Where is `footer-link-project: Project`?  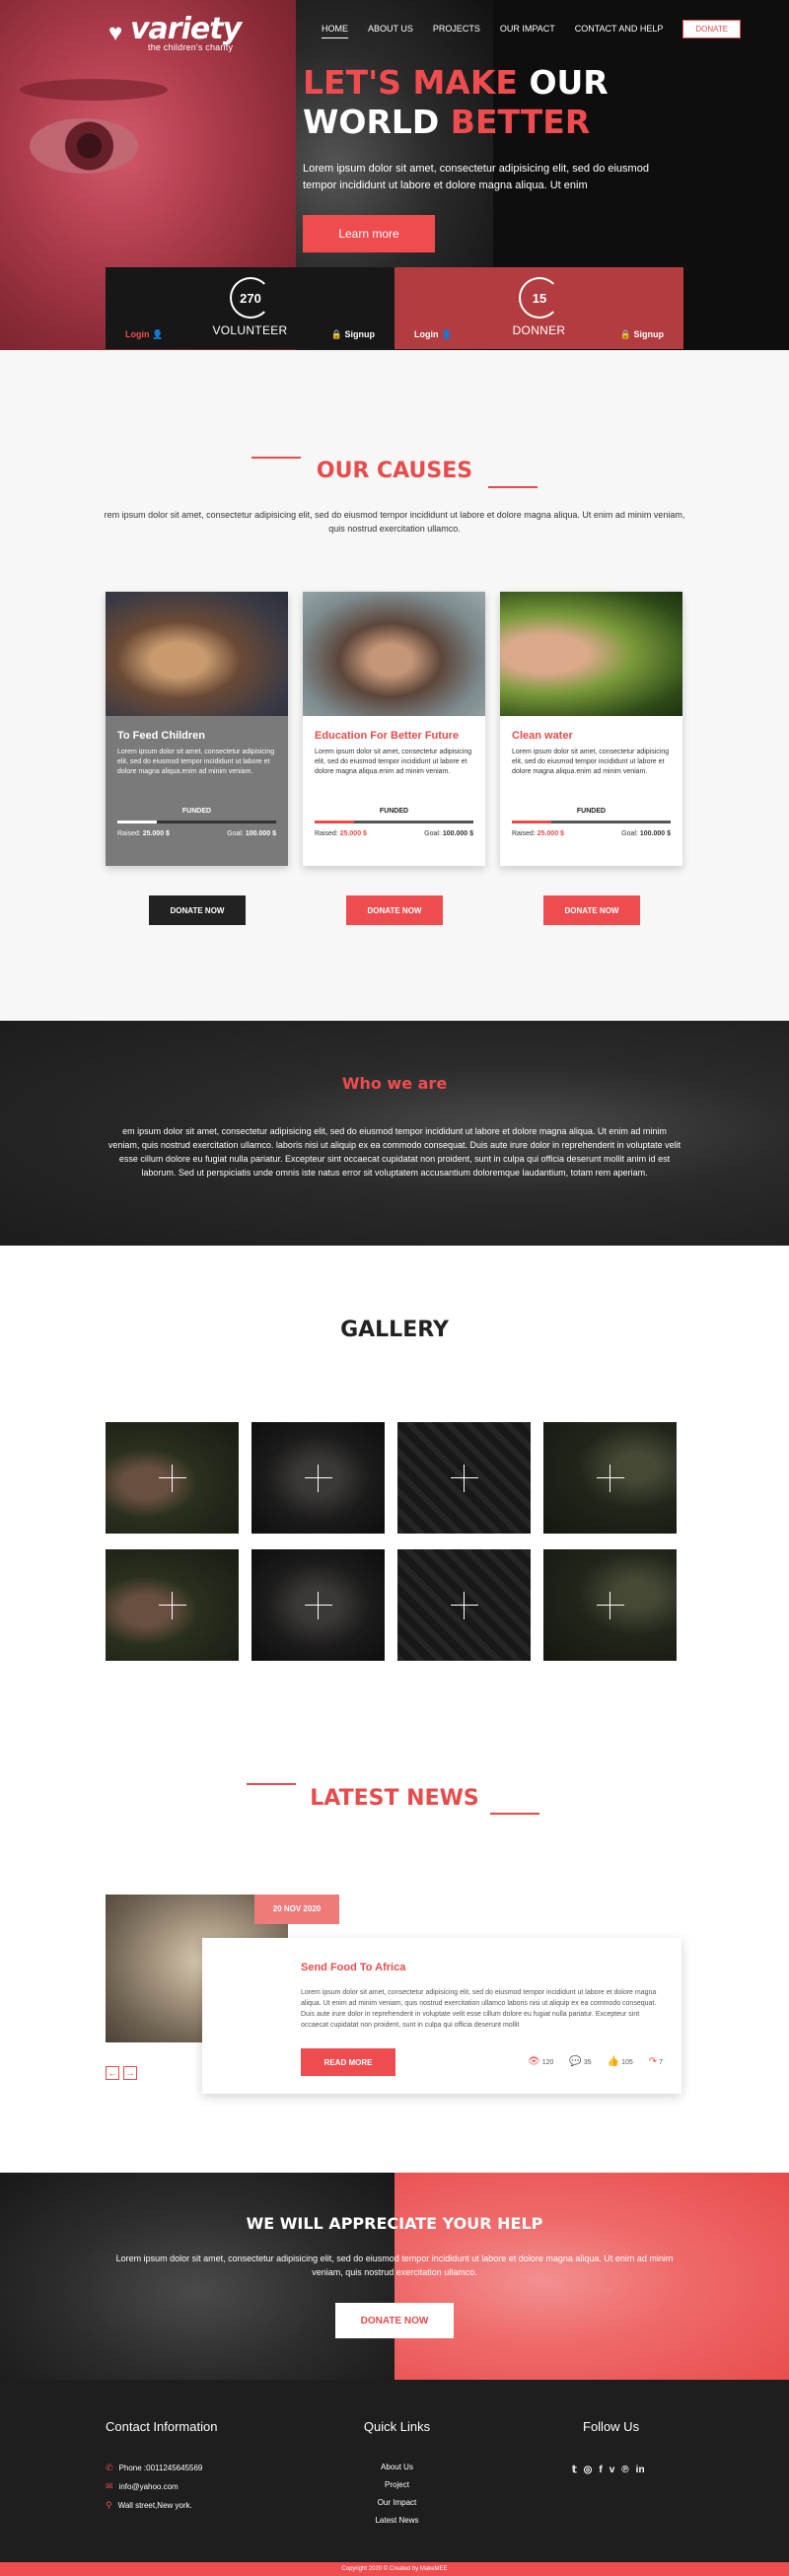 footer-link-project: Project is located at coordinates (397, 2485).